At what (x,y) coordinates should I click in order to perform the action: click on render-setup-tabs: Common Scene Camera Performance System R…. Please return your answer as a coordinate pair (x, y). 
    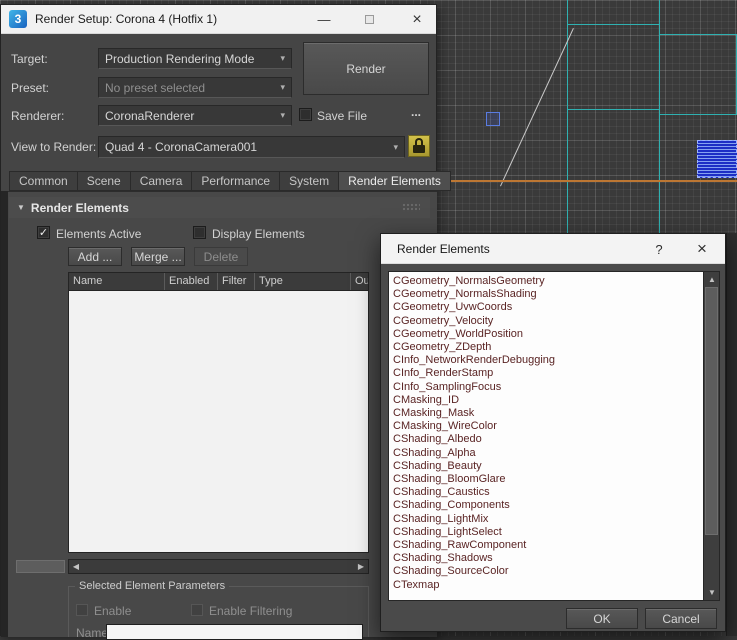
    Looking at the image, I should click on (230, 181).